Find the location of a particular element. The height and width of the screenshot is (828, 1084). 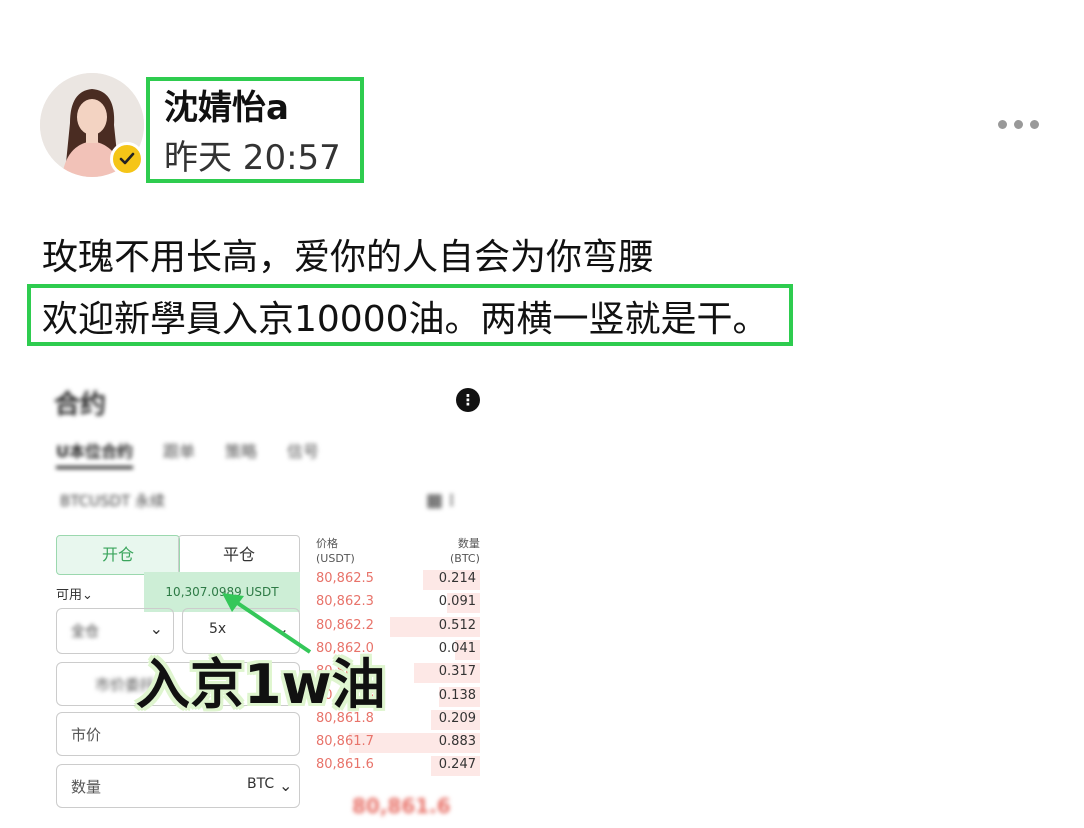

quantity-placeholder: 数量 is located at coordinates (86, 787).